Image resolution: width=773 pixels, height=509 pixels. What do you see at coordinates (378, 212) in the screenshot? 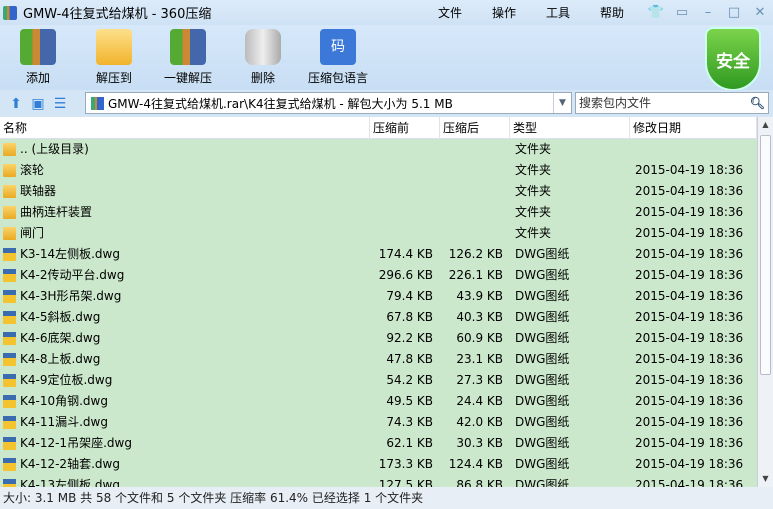
I see `file-row: 曲柄连杆装置 文件夹 2015-04-19 18:36` at bounding box center [378, 212].